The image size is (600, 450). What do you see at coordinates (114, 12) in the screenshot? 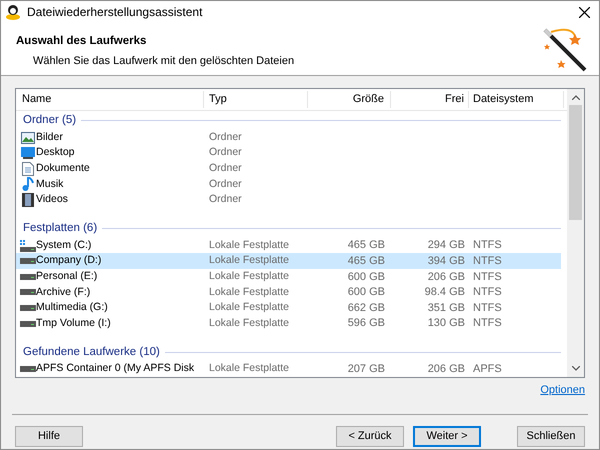
I see `window-title: Dateiwiederherstellungsassistent` at bounding box center [114, 12].